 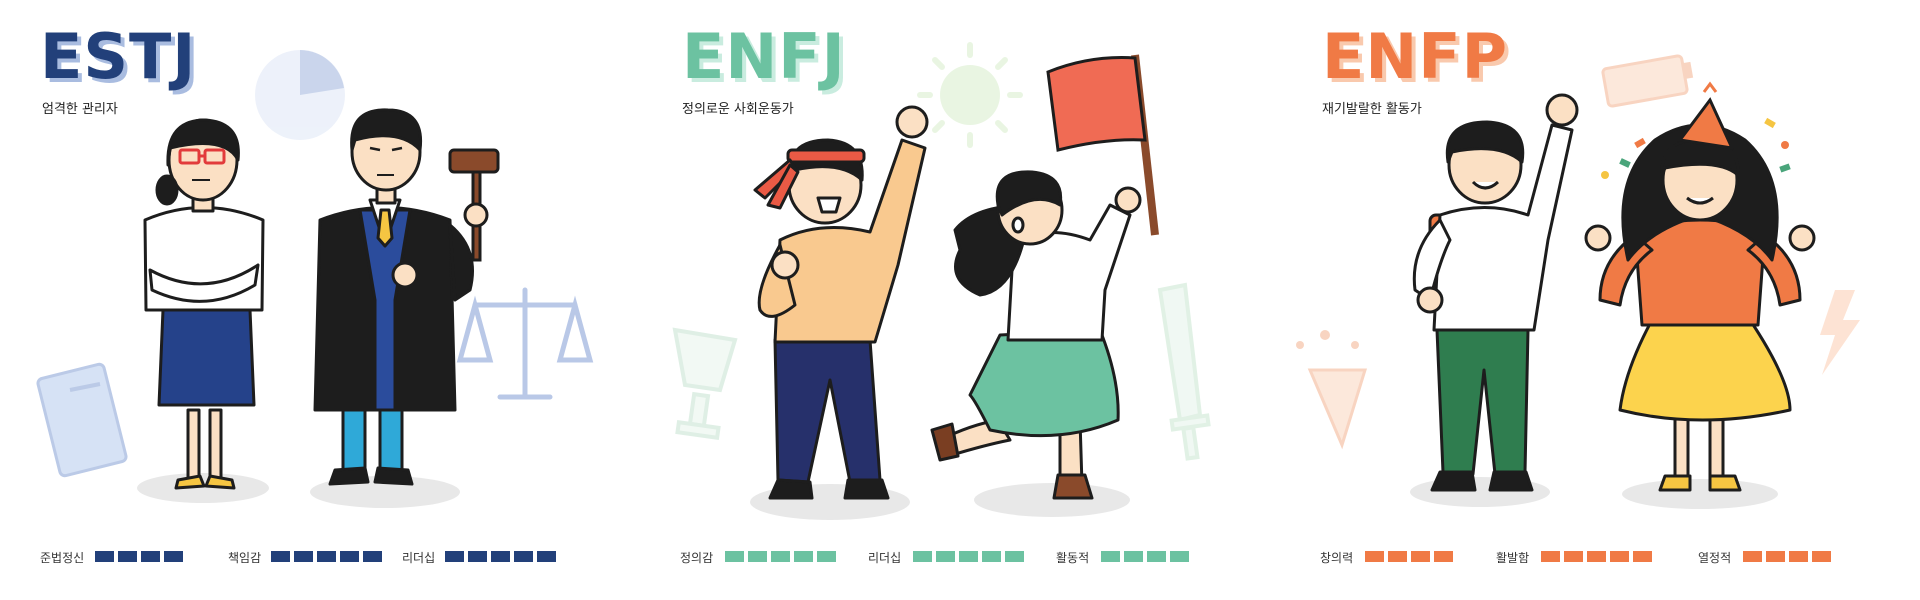 I want to click on trait-bar-group: 창의력 활발함 열정적, so click(x=1600, y=557).